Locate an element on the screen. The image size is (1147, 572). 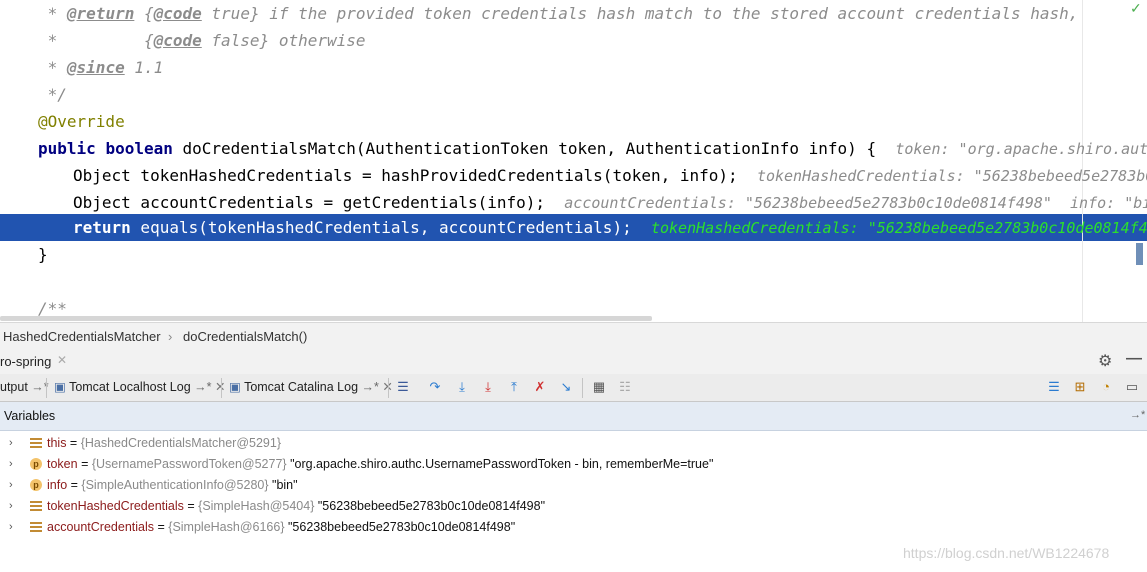
horizontal-scrollbar is located at coordinates (326, 318).